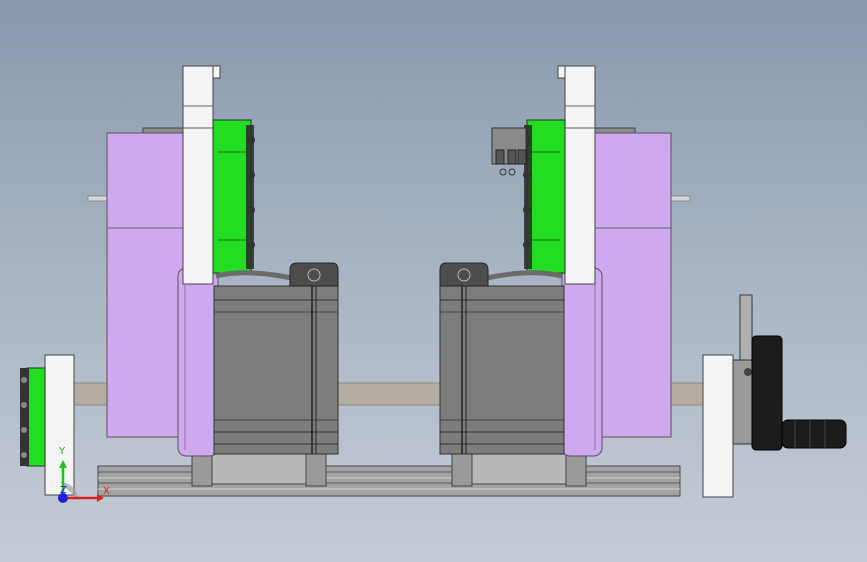 The width and height of the screenshot is (867, 562). Describe the element at coordinates (544, 196) in the screenshot. I see `right-green-gear` at that location.